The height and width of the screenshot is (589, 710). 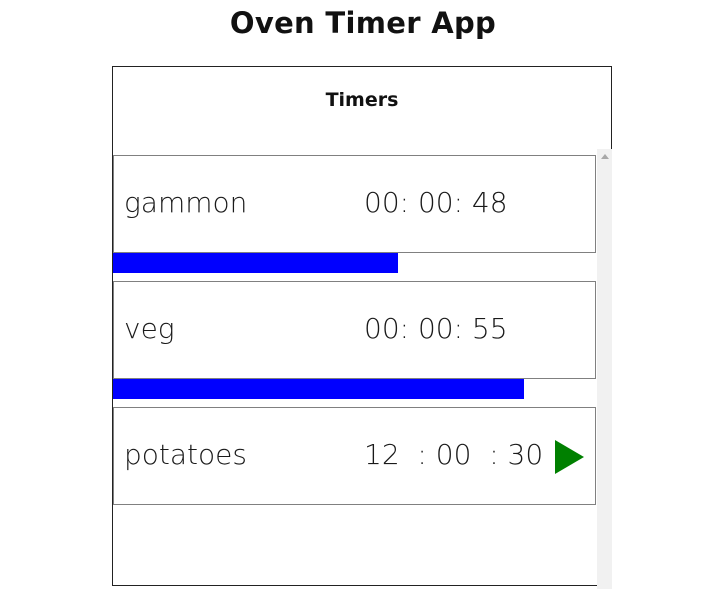 I want to click on timer-name: gammon, so click(x=186, y=202).